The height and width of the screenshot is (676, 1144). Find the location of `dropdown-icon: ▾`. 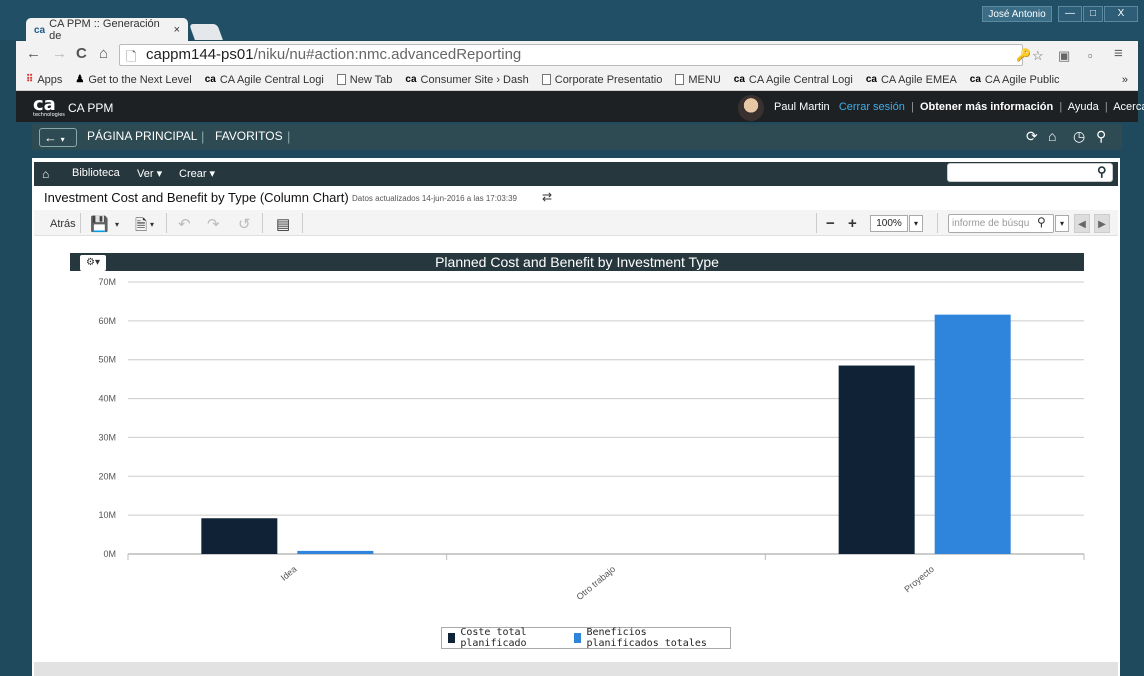

dropdown-icon: ▾ is located at coordinates (62, 139).